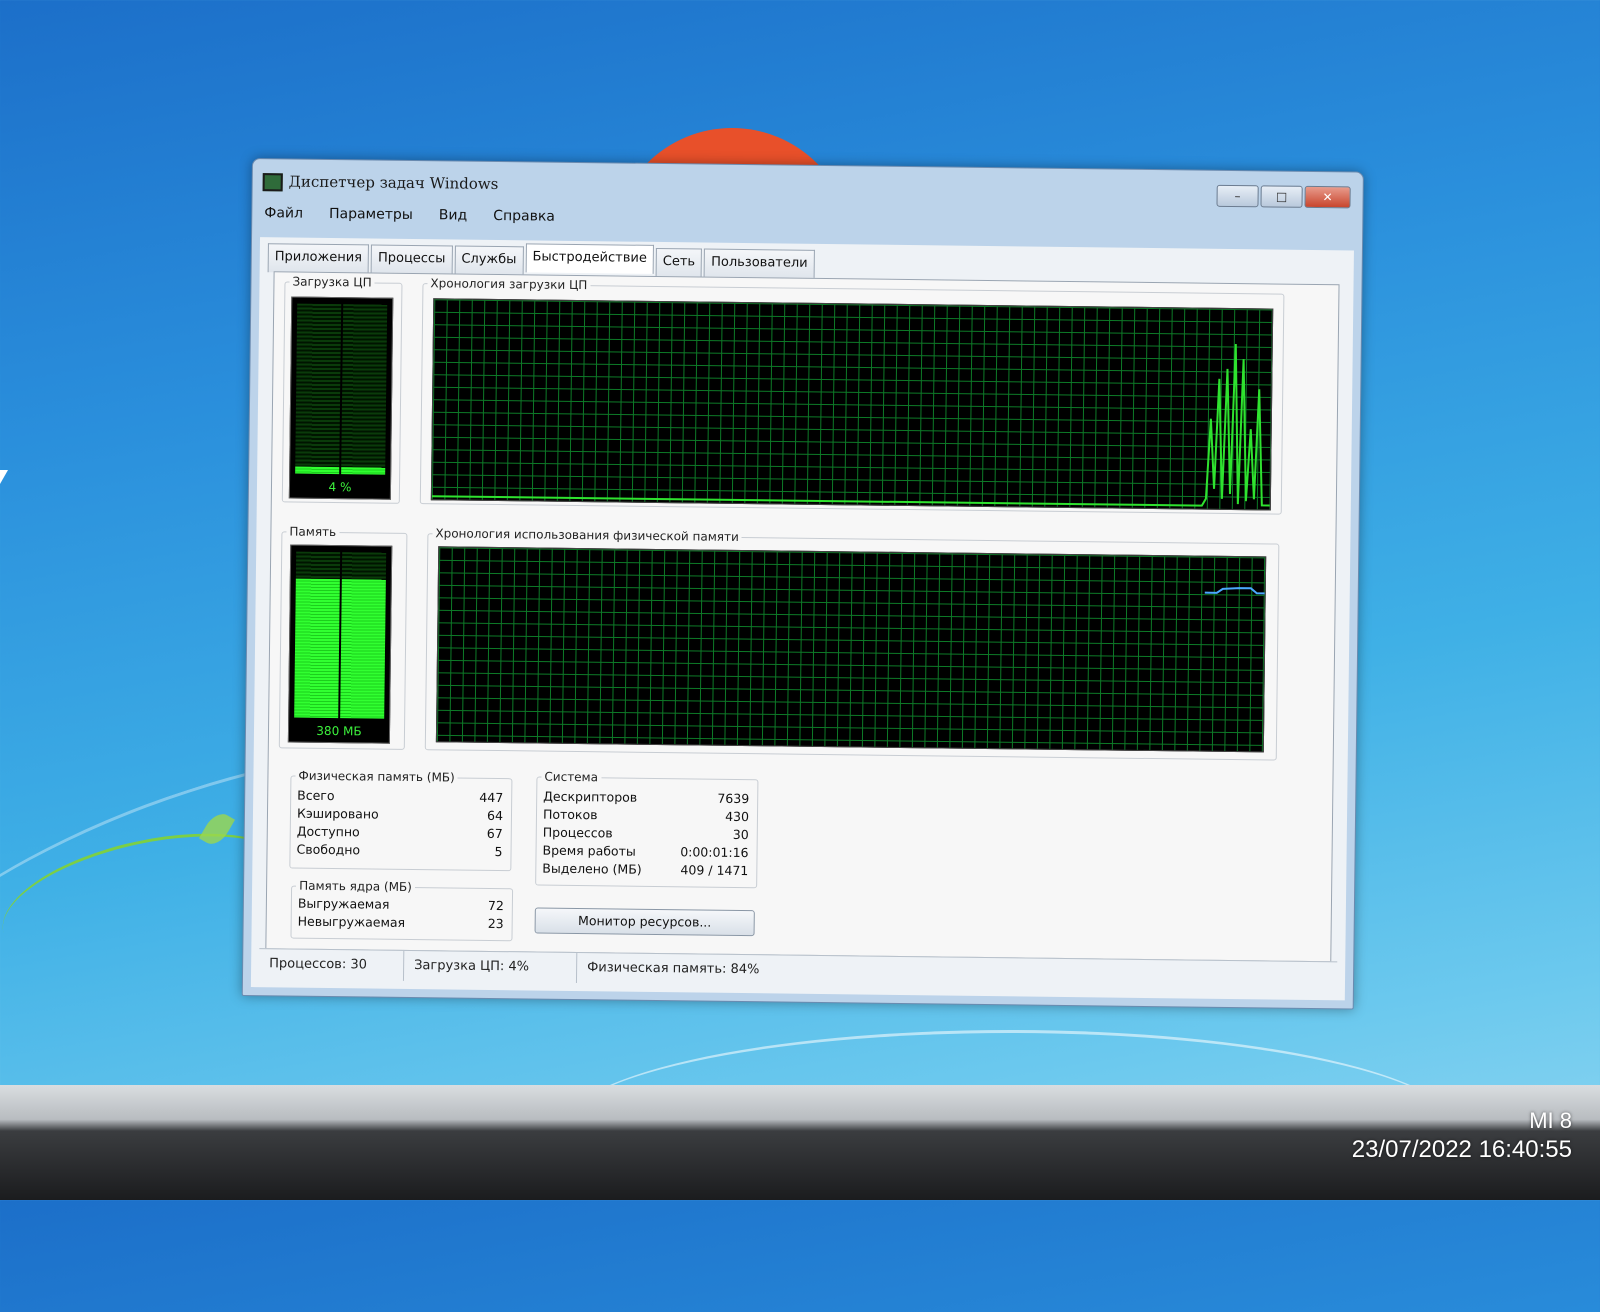 This screenshot has height=1312, width=1600. What do you see at coordinates (399, 851) in the screenshot?
I see `stat-row: Свободно 5` at bounding box center [399, 851].